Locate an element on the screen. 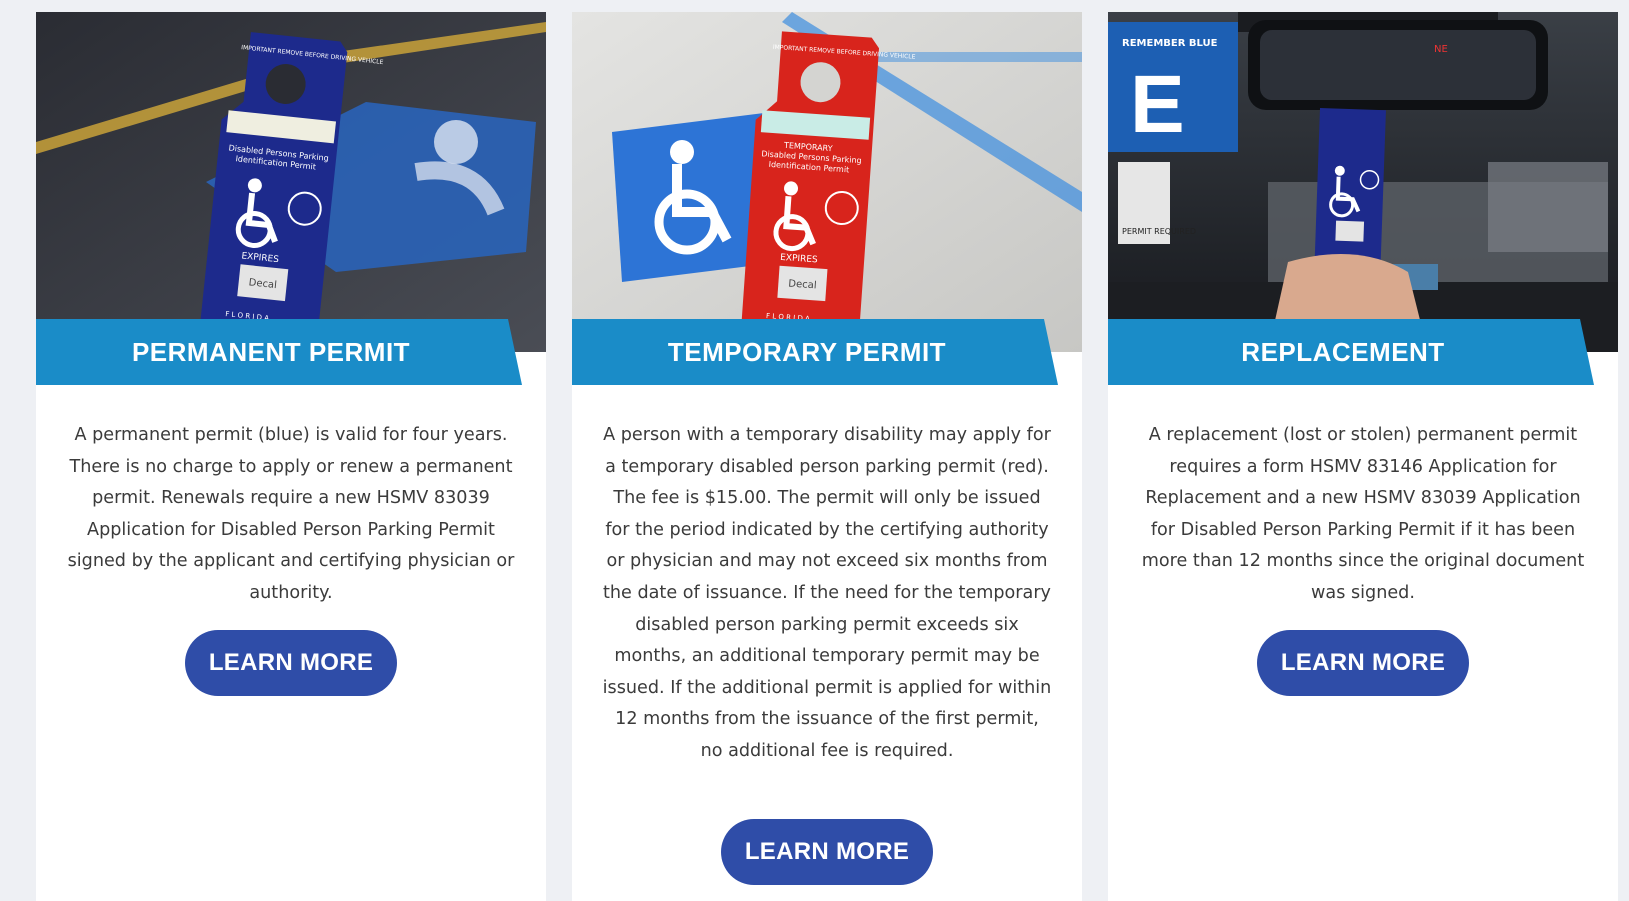 Image resolution: width=1629 pixels, height=901 pixels. replacement-banner: REPLACEMENT is located at coordinates (1351, 352).